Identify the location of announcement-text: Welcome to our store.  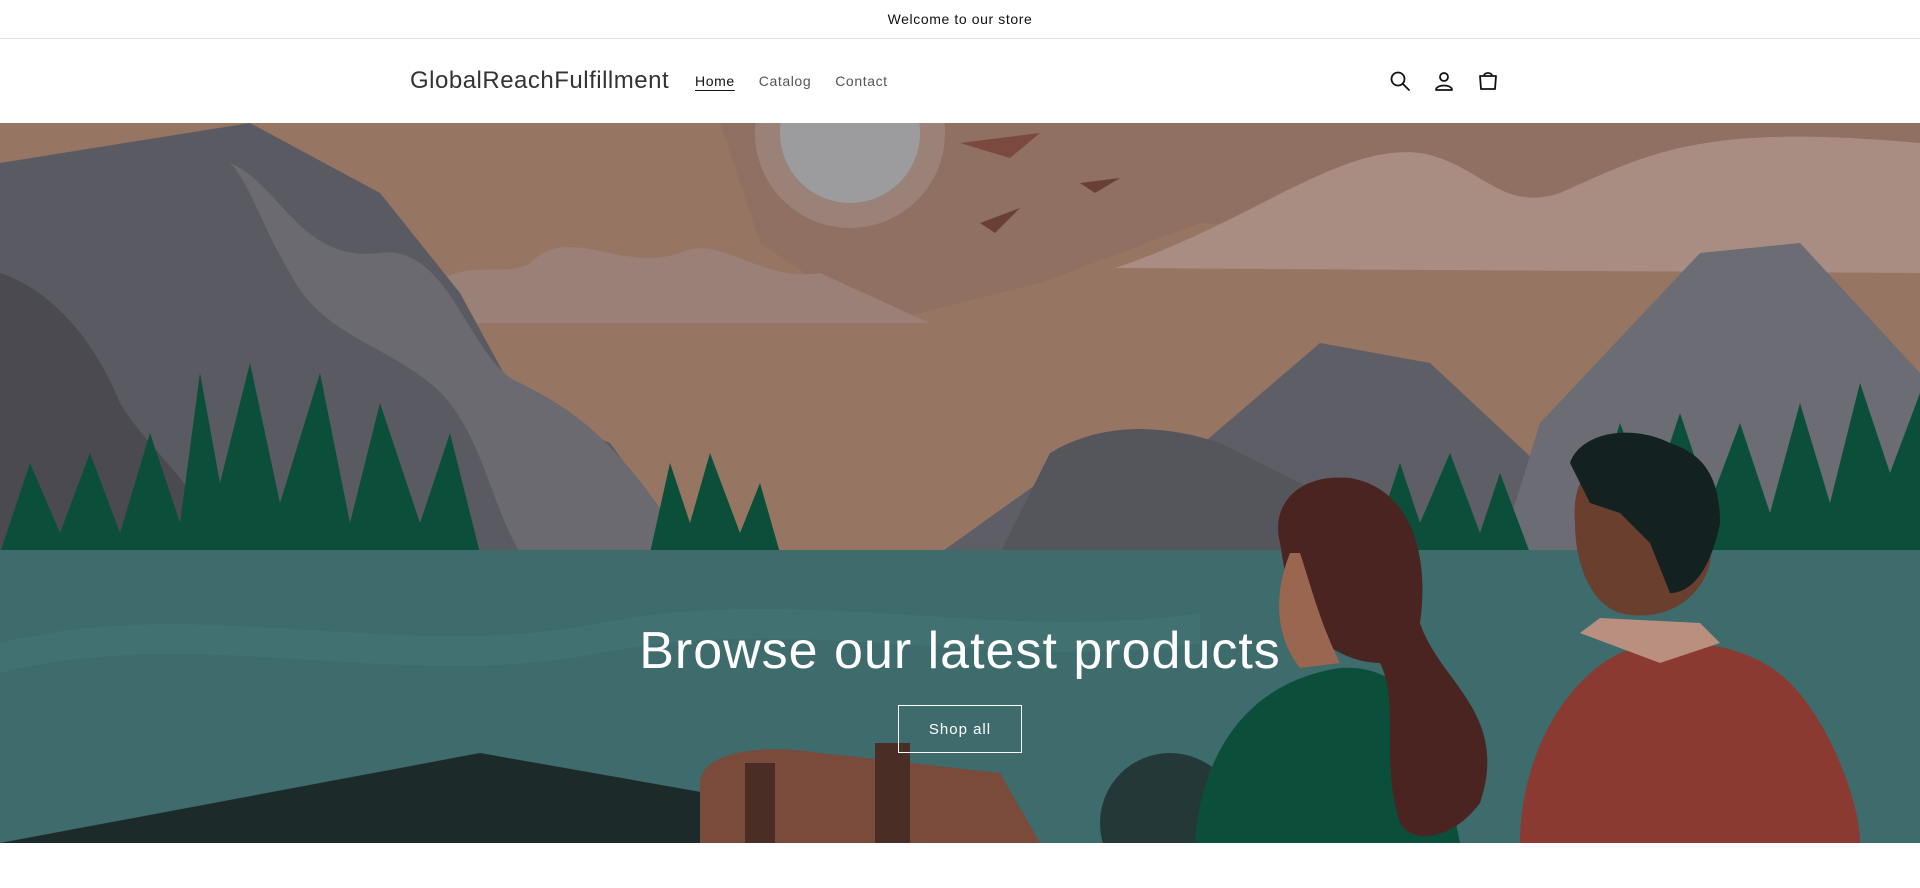
(960, 19).